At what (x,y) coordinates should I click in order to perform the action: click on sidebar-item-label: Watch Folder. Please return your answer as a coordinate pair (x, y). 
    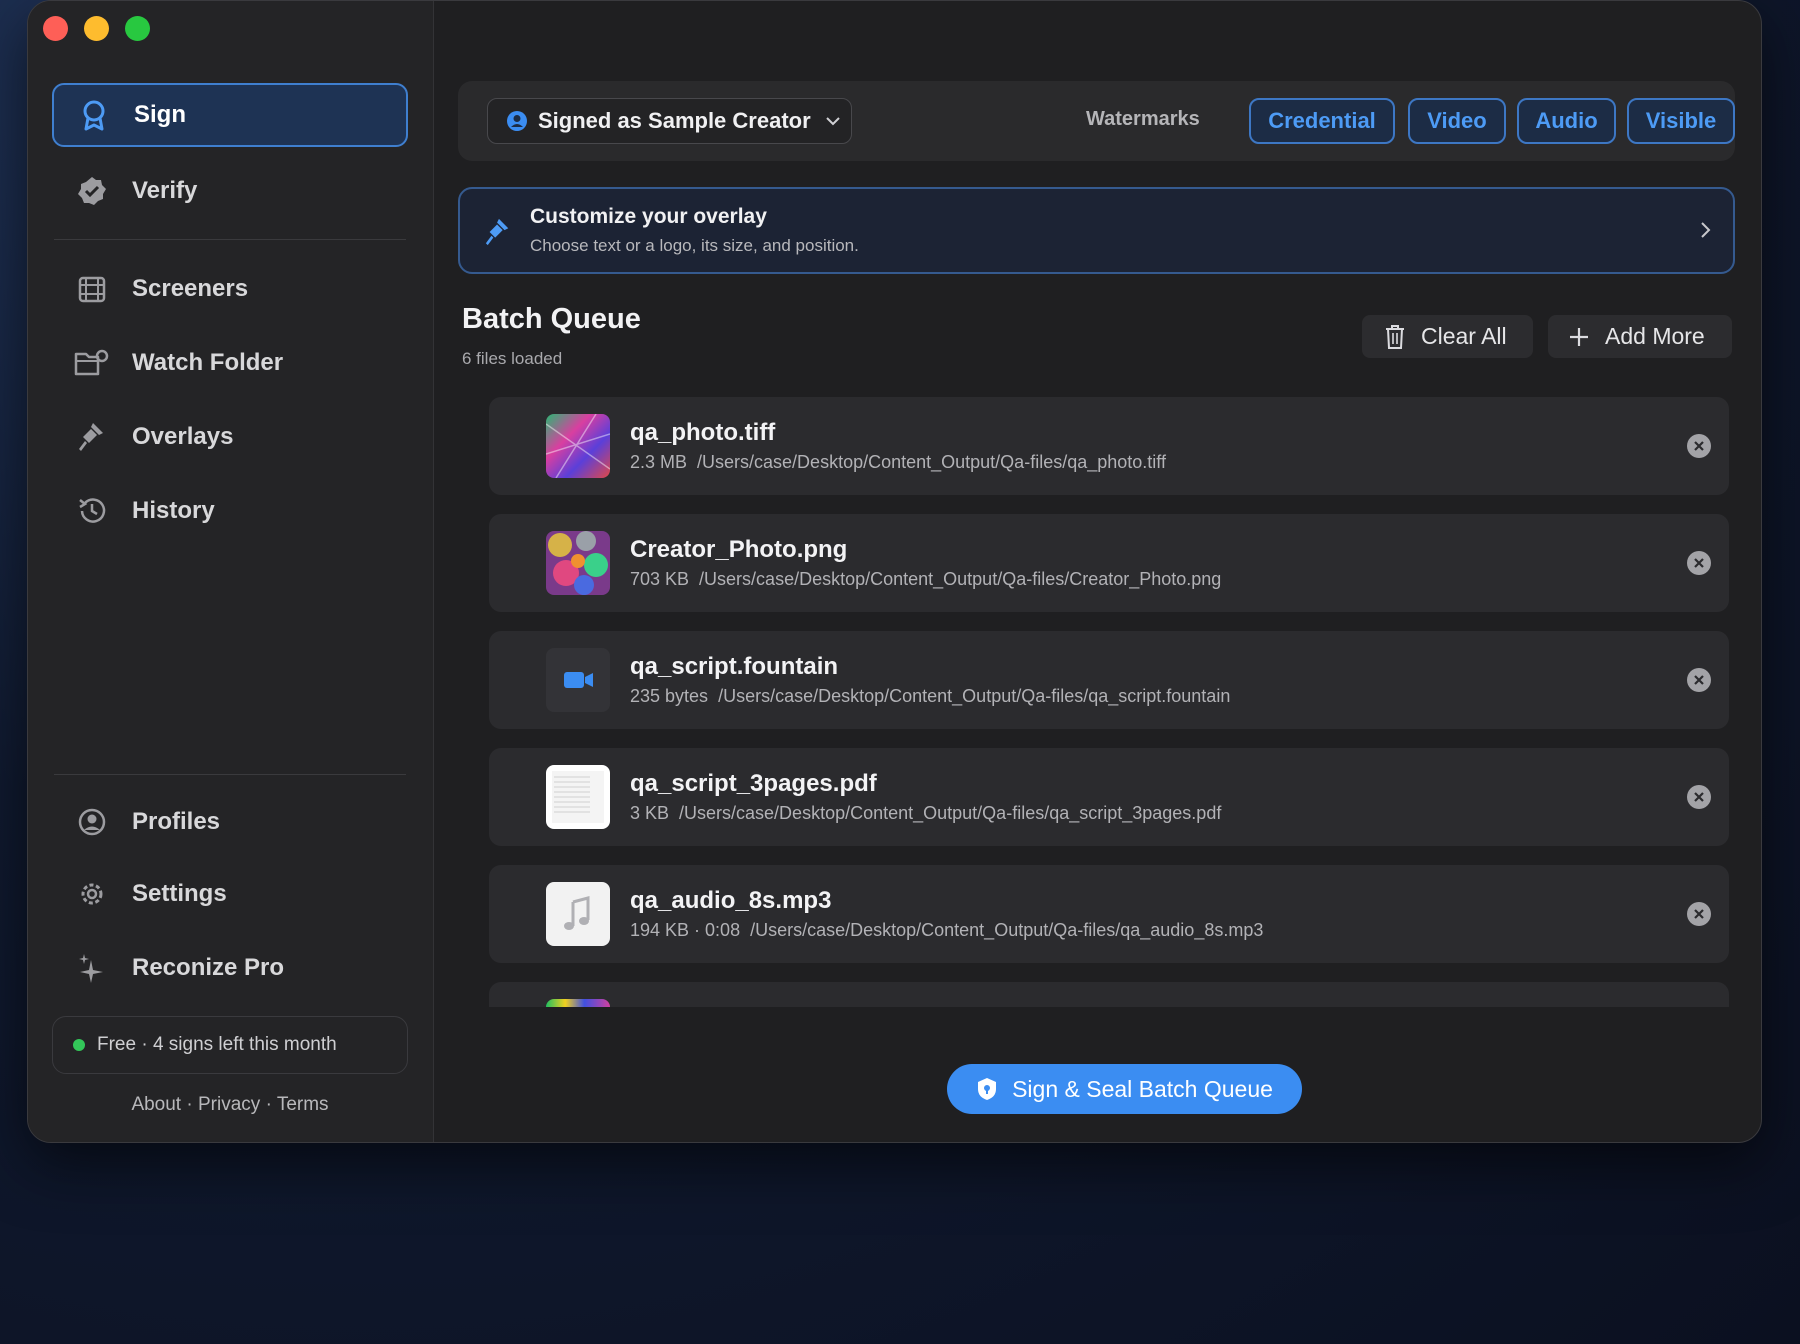
    Looking at the image, I should click on (208, 362).